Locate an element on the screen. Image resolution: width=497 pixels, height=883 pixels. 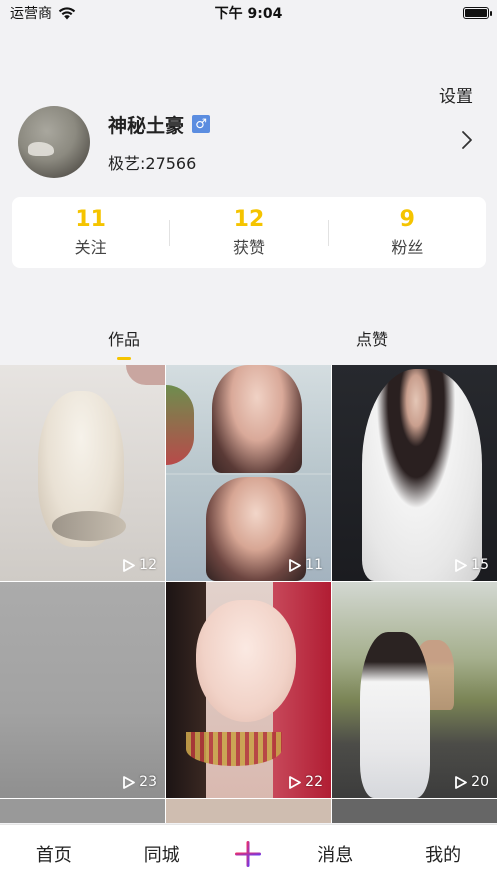
profile-row: 神秘土豪 ♂ 极艺:27566 is located at coordinates (249, 142).